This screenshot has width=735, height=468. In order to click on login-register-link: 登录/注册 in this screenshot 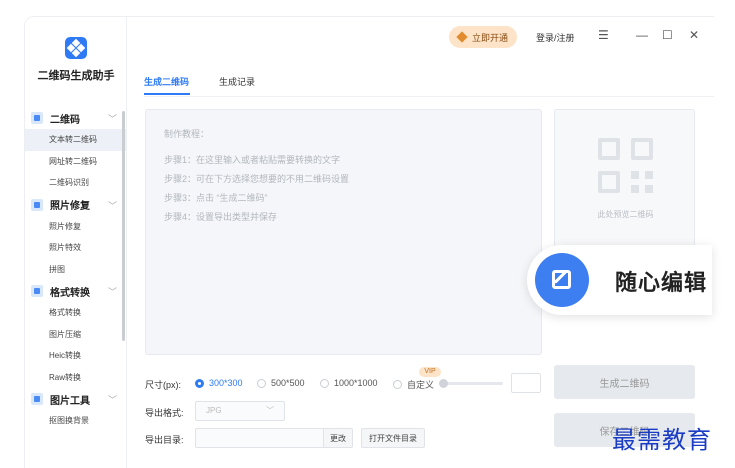, I will do `click(555, 37)`.